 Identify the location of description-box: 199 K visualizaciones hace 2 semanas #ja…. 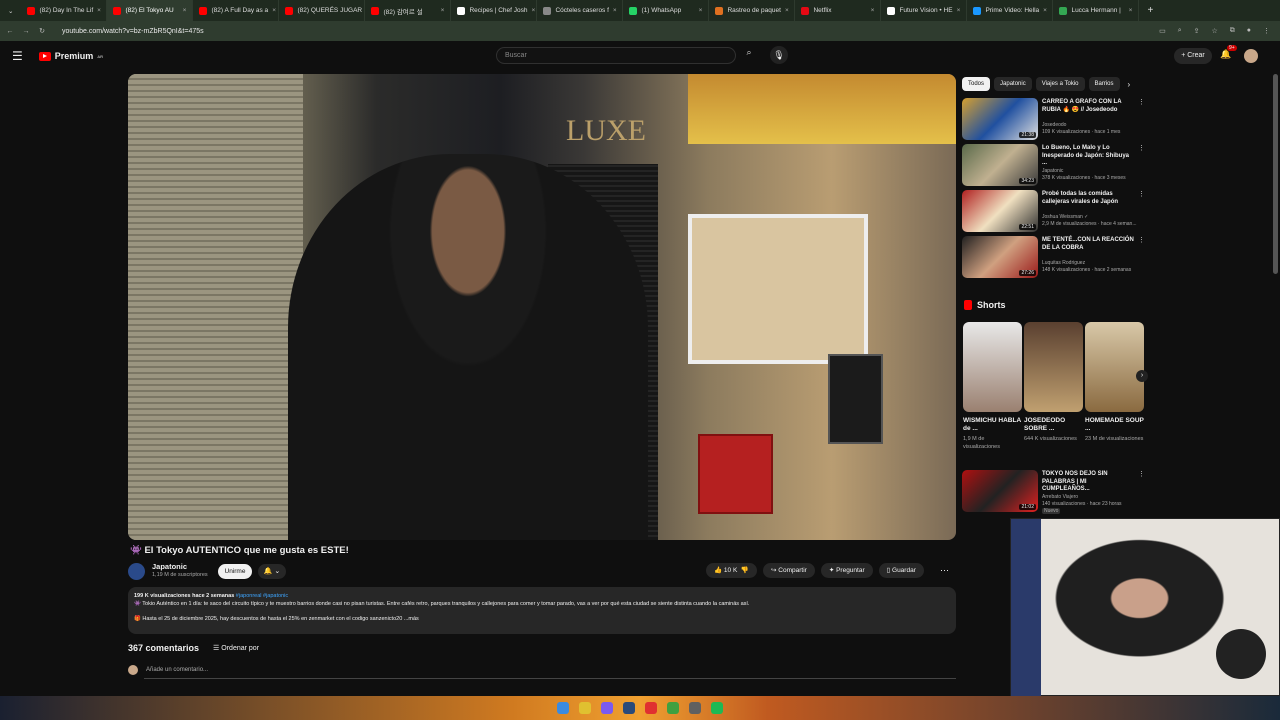
(542, 610).